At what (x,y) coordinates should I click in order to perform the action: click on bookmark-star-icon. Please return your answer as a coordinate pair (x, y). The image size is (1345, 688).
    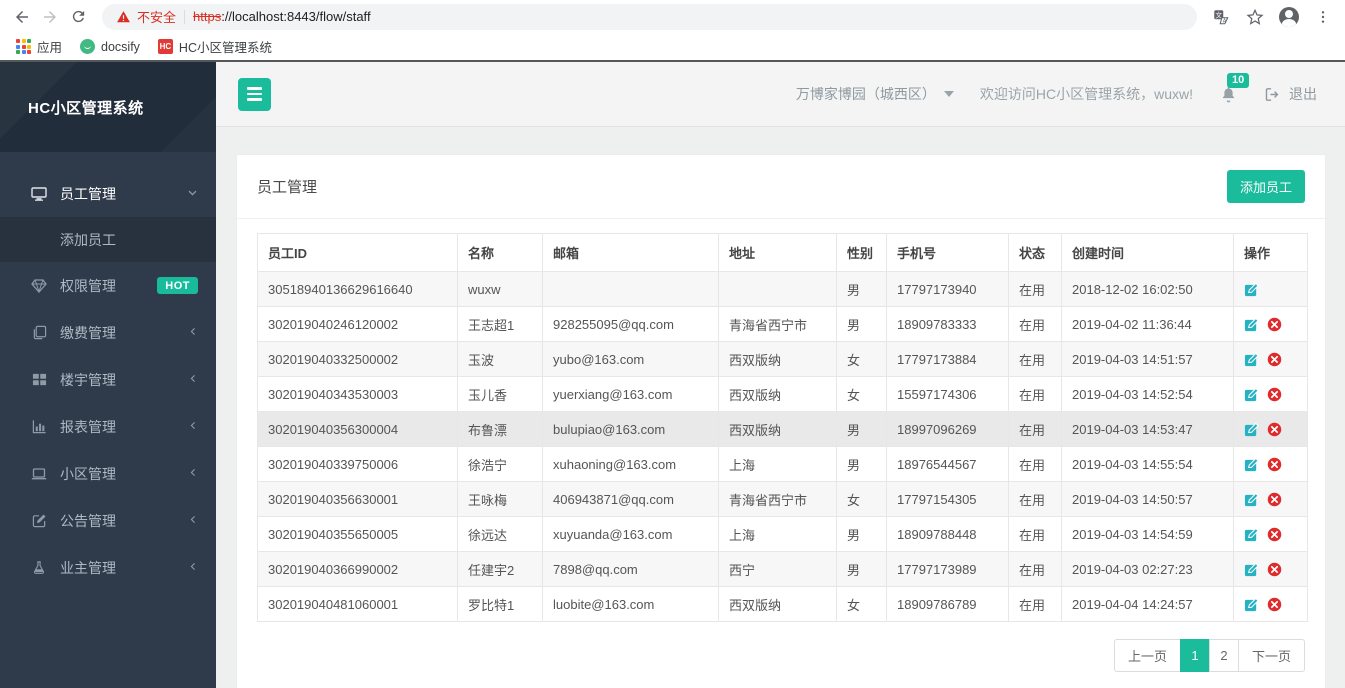
    Looking at the image, I should click on (1255, 17).